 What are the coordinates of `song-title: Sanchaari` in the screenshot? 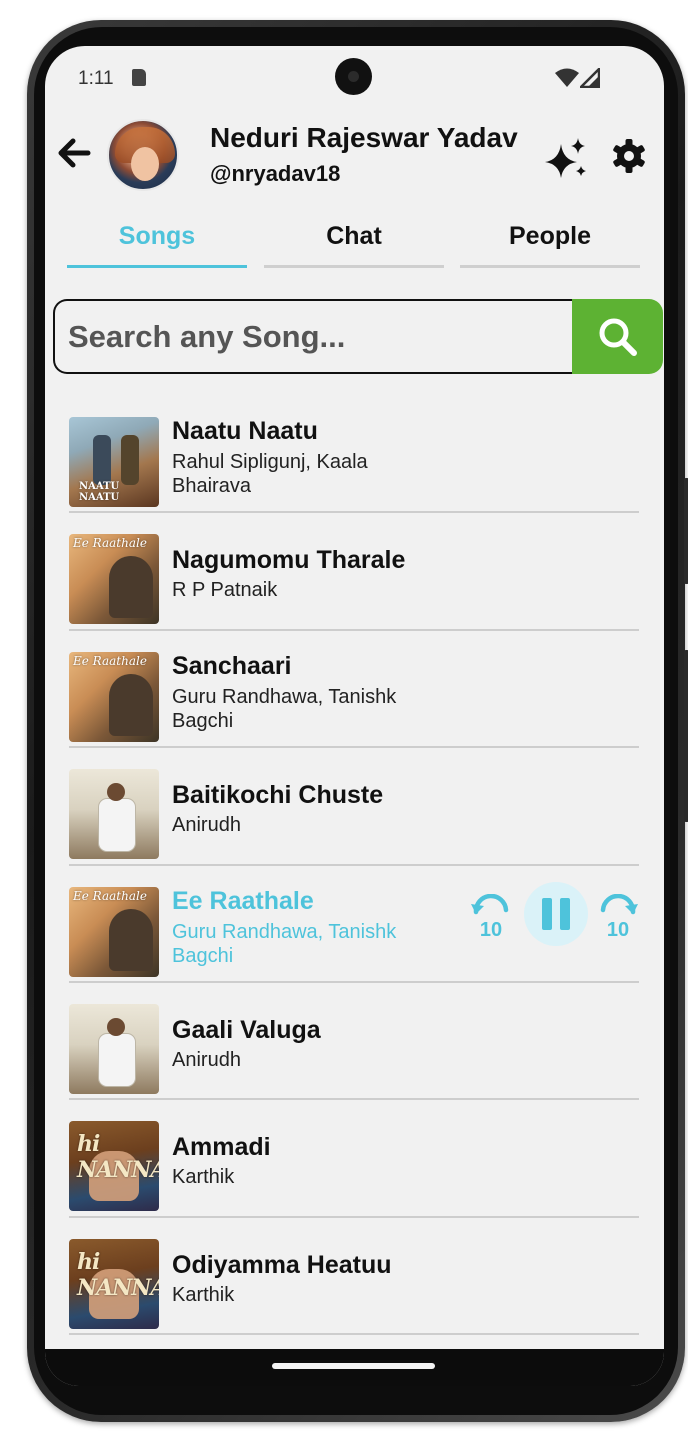 It's located at (232, 665).